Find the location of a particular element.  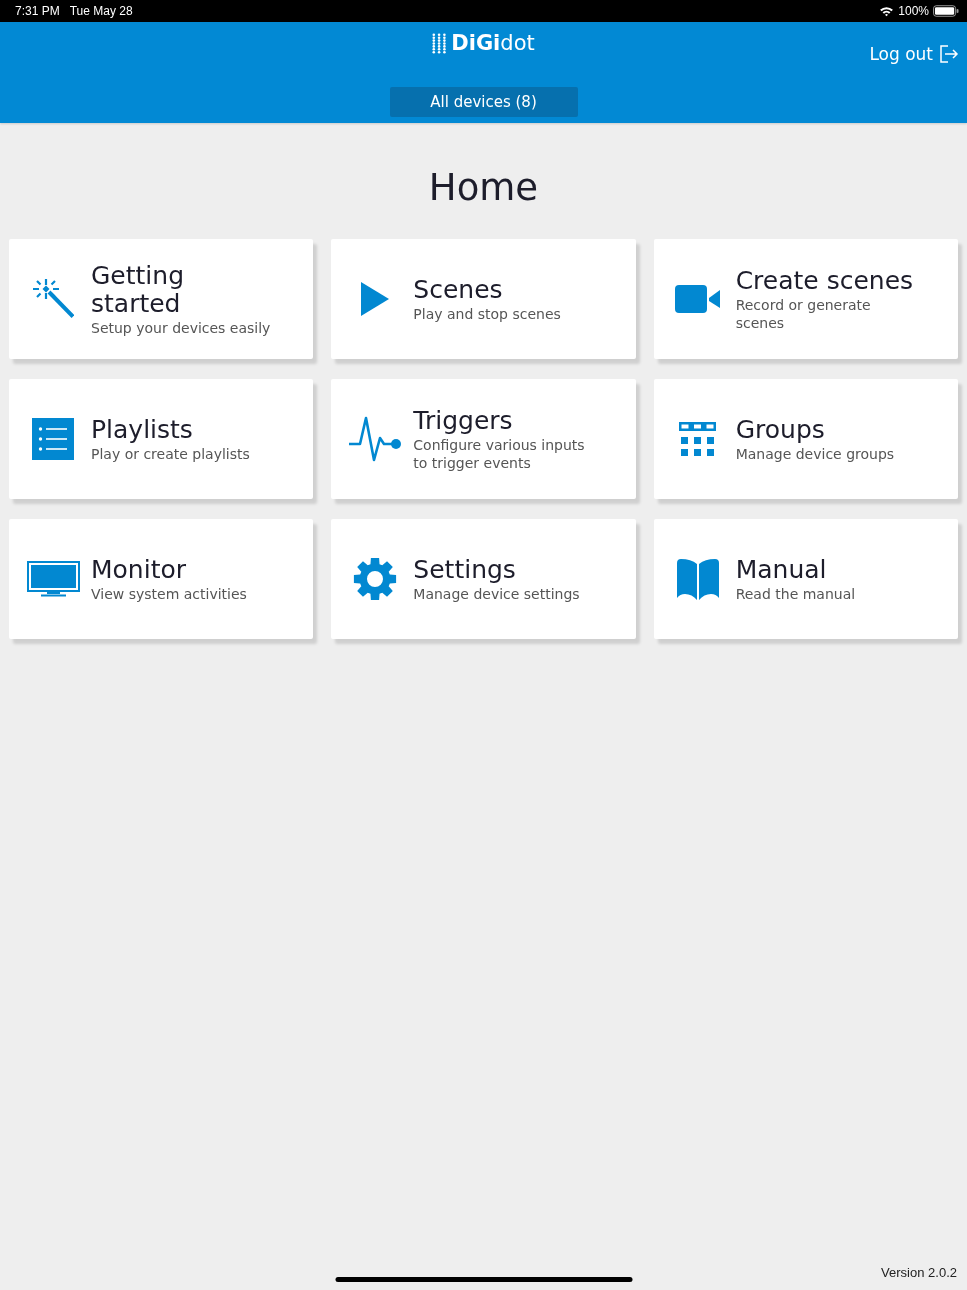

version-label: Version 2.0.2 is located at coordinates (919, 1272).